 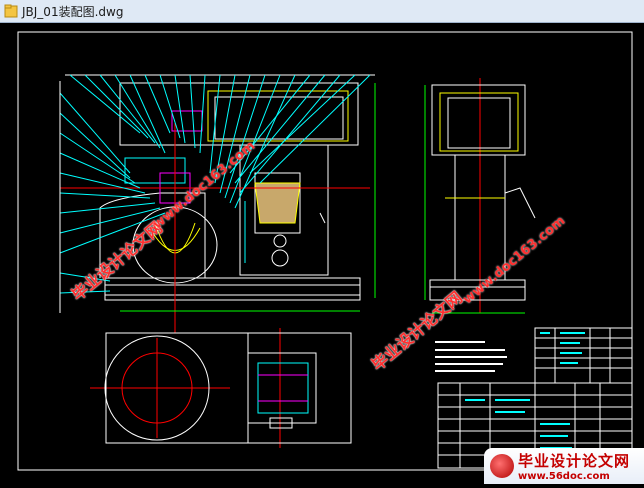 I want to click on logo-globe-icon, so click(x=502, y=466).